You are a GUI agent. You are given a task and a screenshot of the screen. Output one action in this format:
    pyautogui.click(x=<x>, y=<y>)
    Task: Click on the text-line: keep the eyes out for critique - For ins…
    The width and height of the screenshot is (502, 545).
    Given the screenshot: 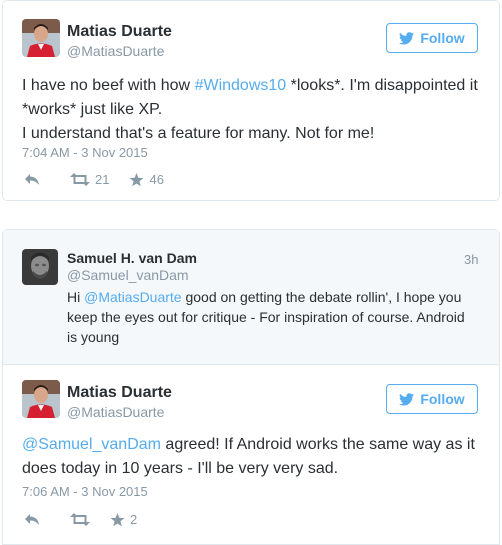 What is the action you would take?
    pyautogui.click(x=266, y=317)
    